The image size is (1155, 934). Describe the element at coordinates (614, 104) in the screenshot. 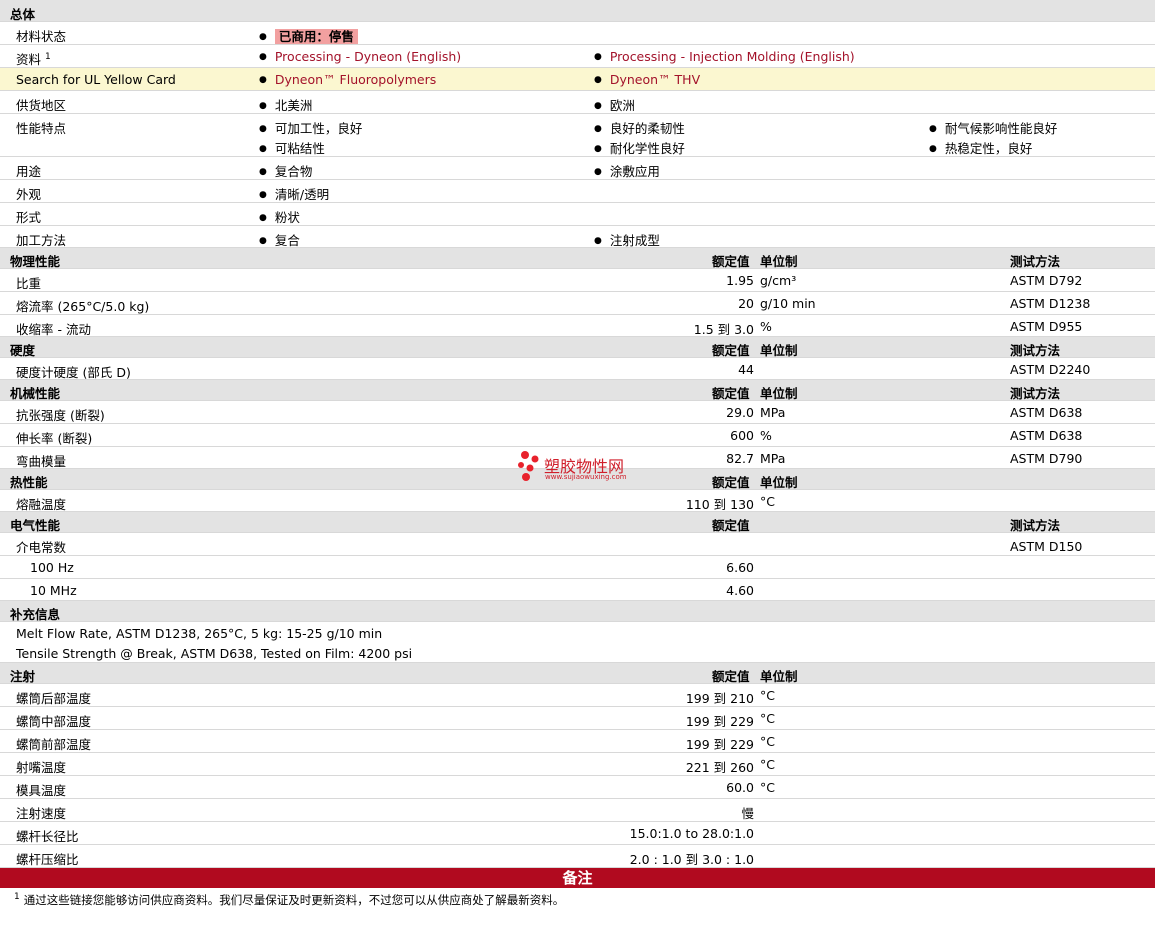

I see `region-item: 欧洲` at that location.